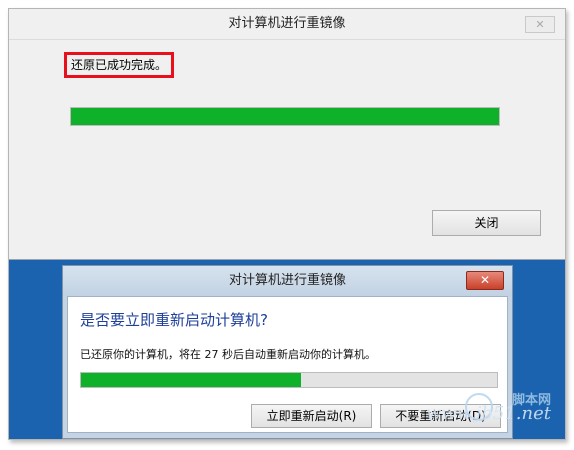 Image resolution: width=574 pixels, height=450 pixels. I want to click on restart-dialog-titlebar: 对计算机进行重镜像 ✕, so click(287, 281).